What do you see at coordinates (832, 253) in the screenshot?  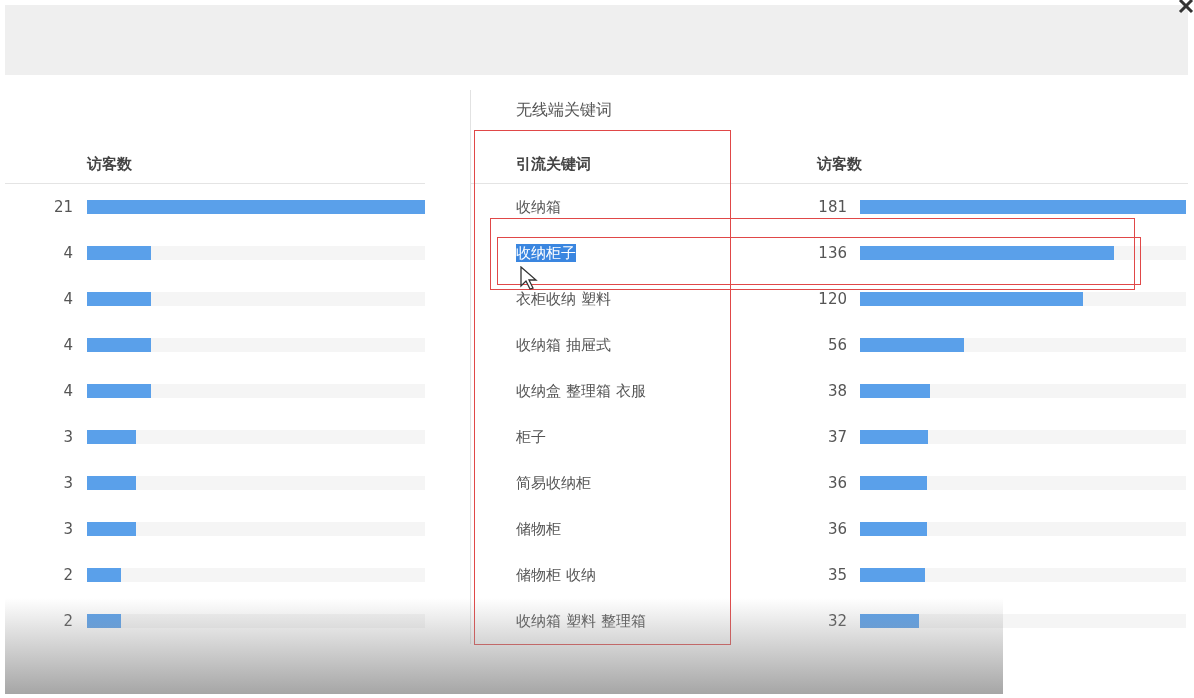 I see `visitor-count: 136` at bounding box center [832, 253].